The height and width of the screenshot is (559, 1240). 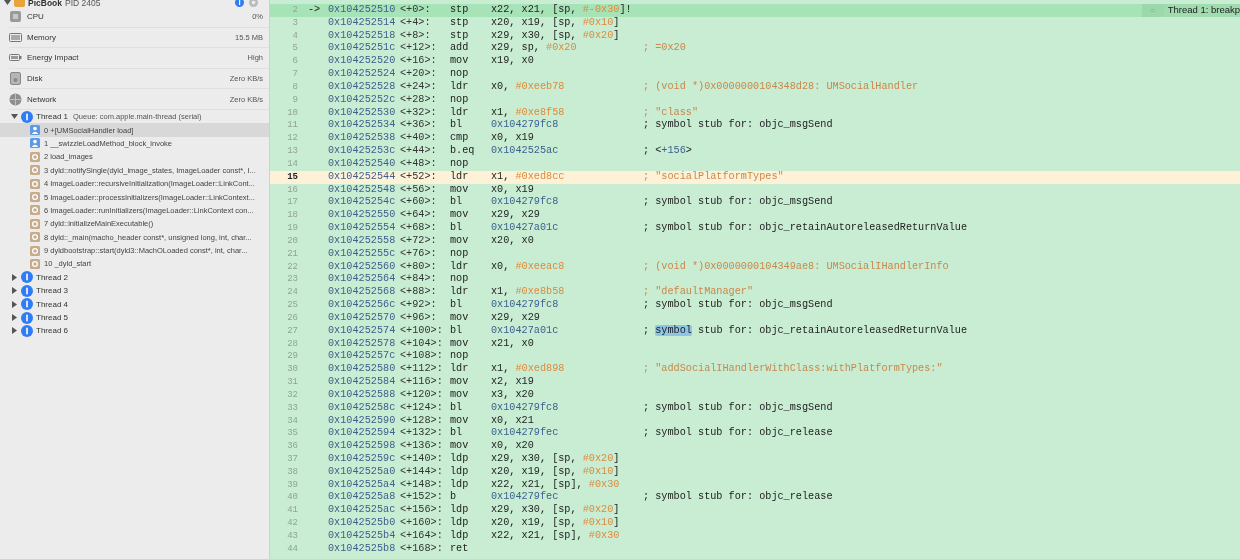 I want to click on address: 0x10425254c, so click(x=362, y=203).